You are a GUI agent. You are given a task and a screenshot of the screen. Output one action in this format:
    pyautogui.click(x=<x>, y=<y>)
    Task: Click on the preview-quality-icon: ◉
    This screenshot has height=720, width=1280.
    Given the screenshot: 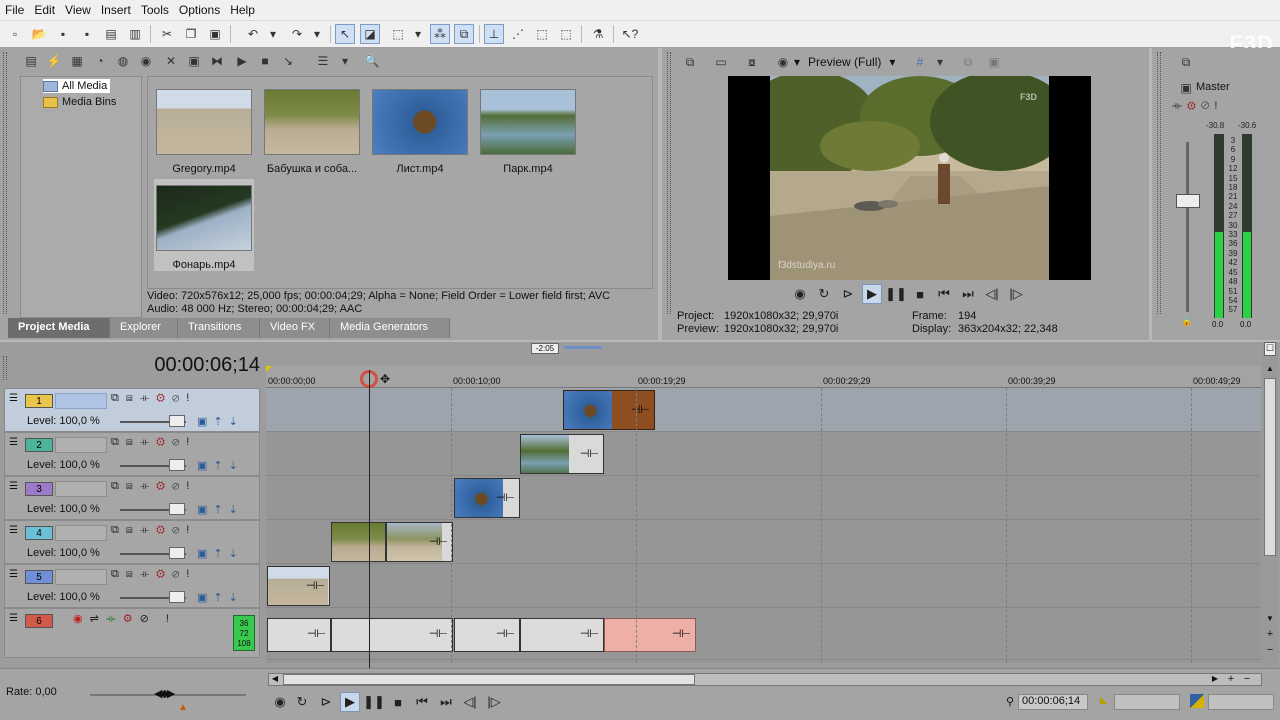 What is the action you would take?
    pyautogui.click(x=783, y=62)
    